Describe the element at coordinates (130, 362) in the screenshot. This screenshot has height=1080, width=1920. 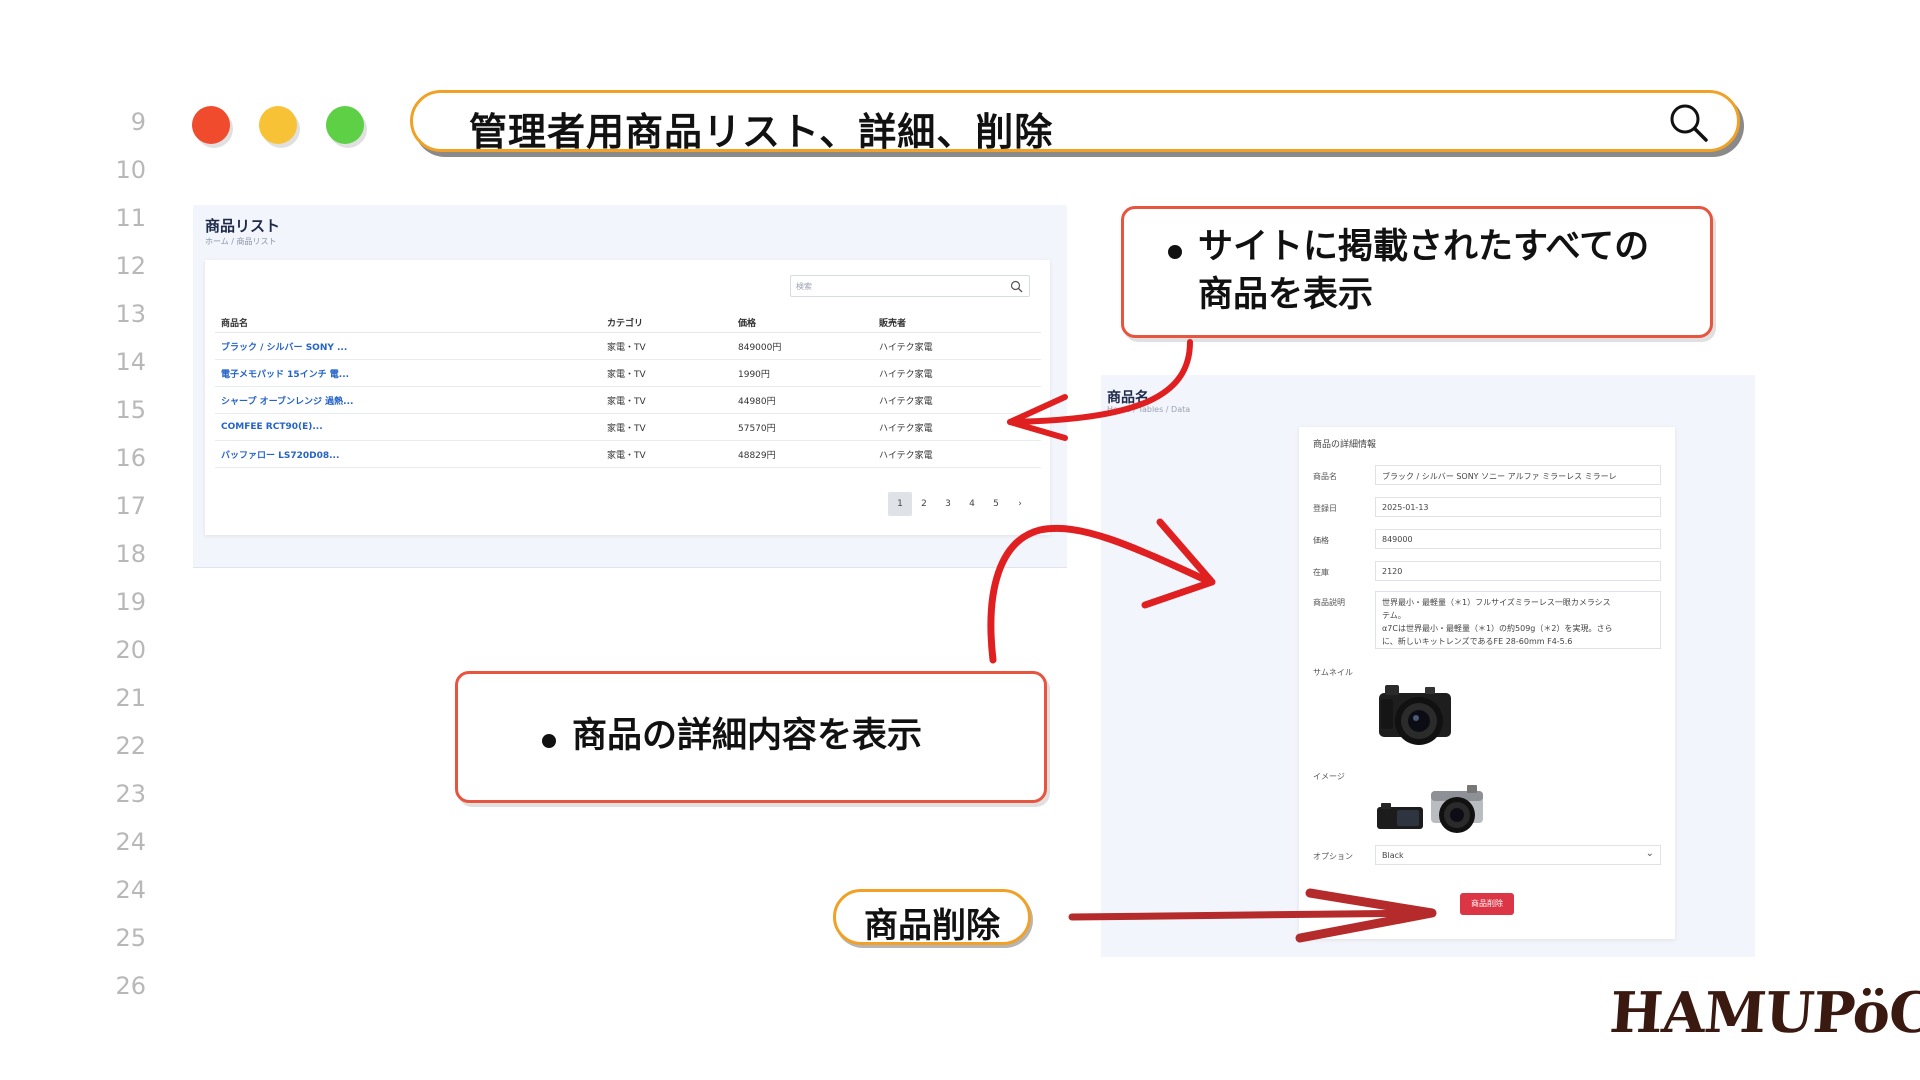
I see `line-number: 14` at that location.